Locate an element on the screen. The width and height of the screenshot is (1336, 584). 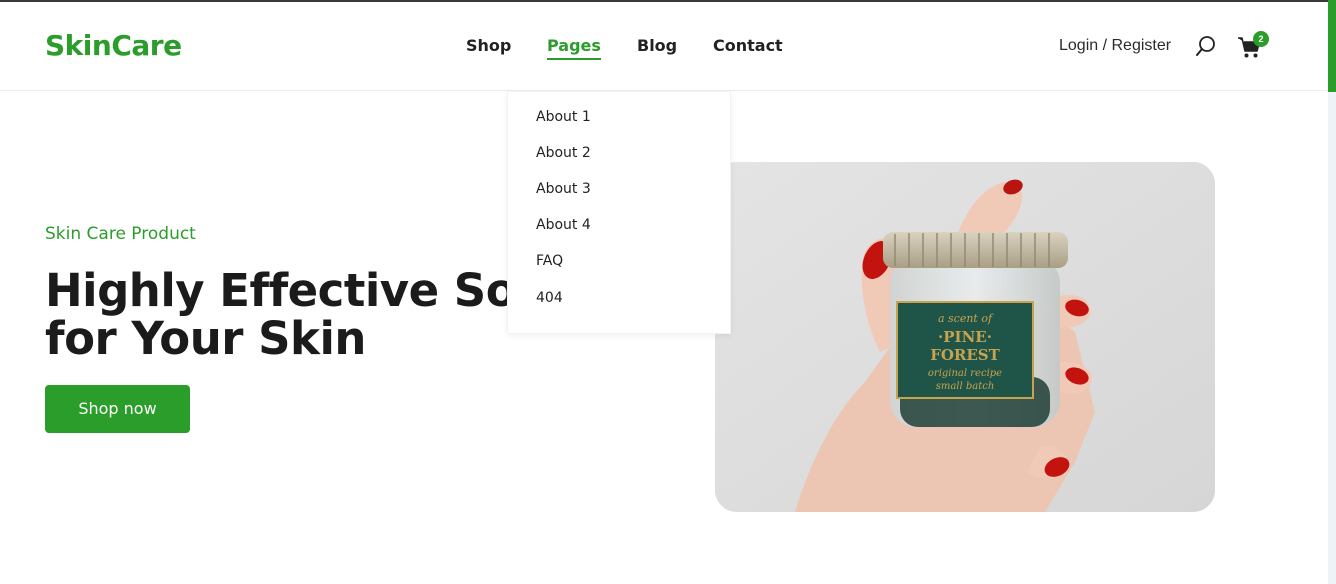
cart-count-badge: 2 is located at coordinates (1261, 39).